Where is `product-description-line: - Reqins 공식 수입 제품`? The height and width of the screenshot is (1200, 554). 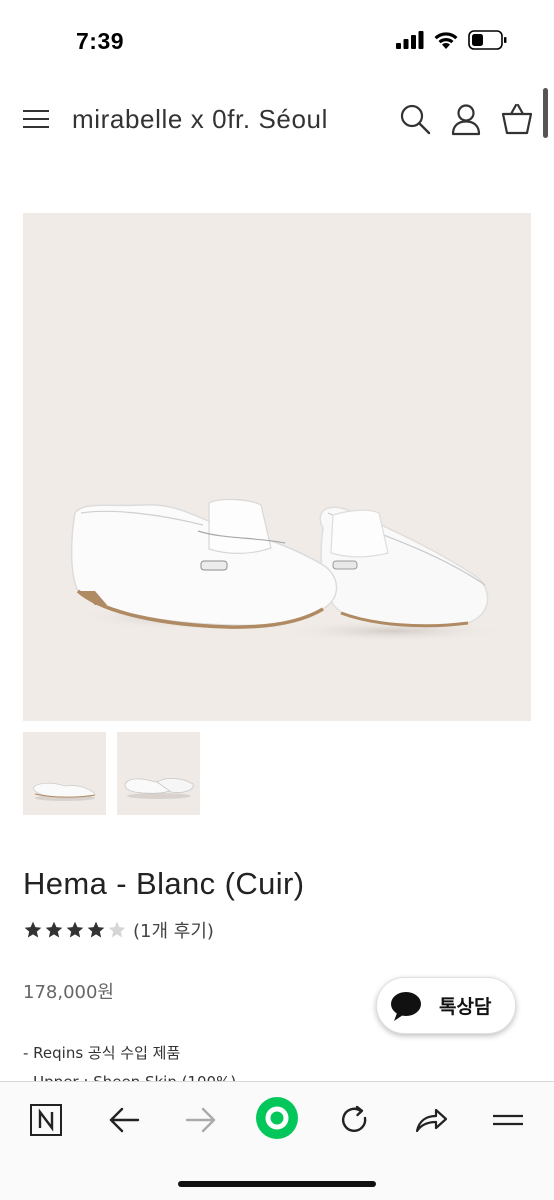
product-description-line: - Reqins 공식 수입 제품 is located at coordinates (102, 1053).